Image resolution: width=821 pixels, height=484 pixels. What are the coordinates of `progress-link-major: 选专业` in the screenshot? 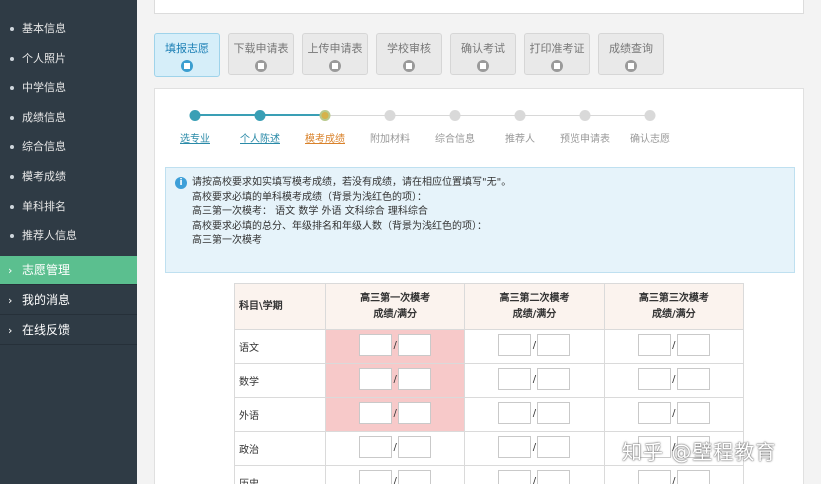 It's located at (195, 137).